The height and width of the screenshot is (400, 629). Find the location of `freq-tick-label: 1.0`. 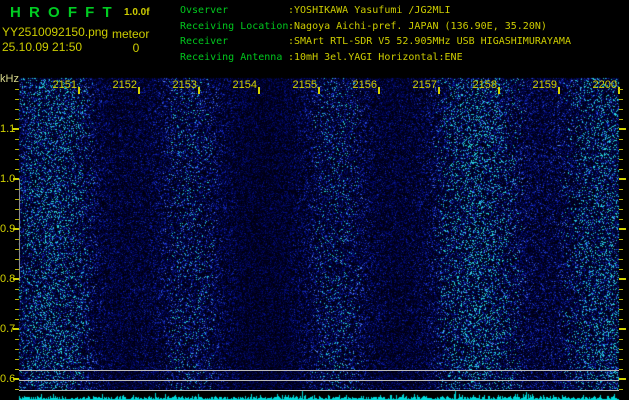

freq-tick-label: 1.0 is located at coordinates (8, 179).